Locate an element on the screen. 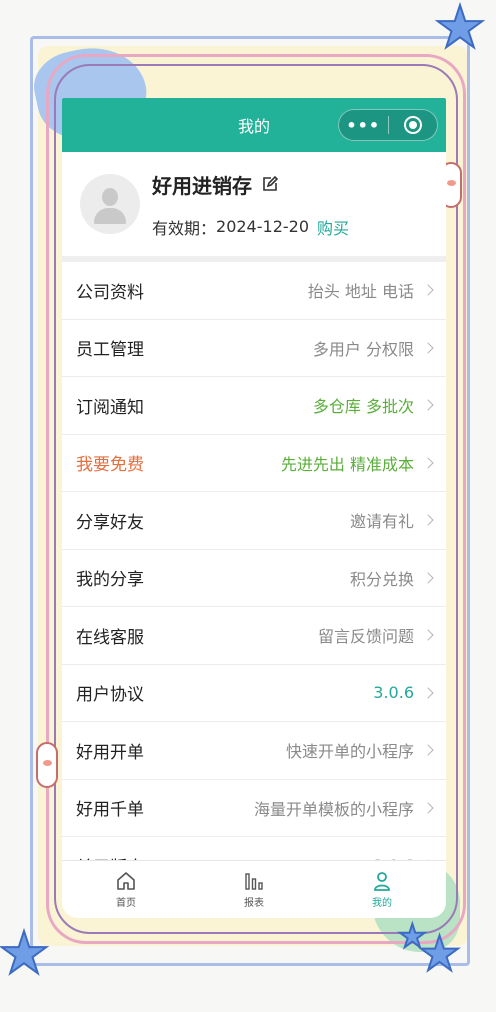  tab-label: 我的 is located at coordinates (382, 903).